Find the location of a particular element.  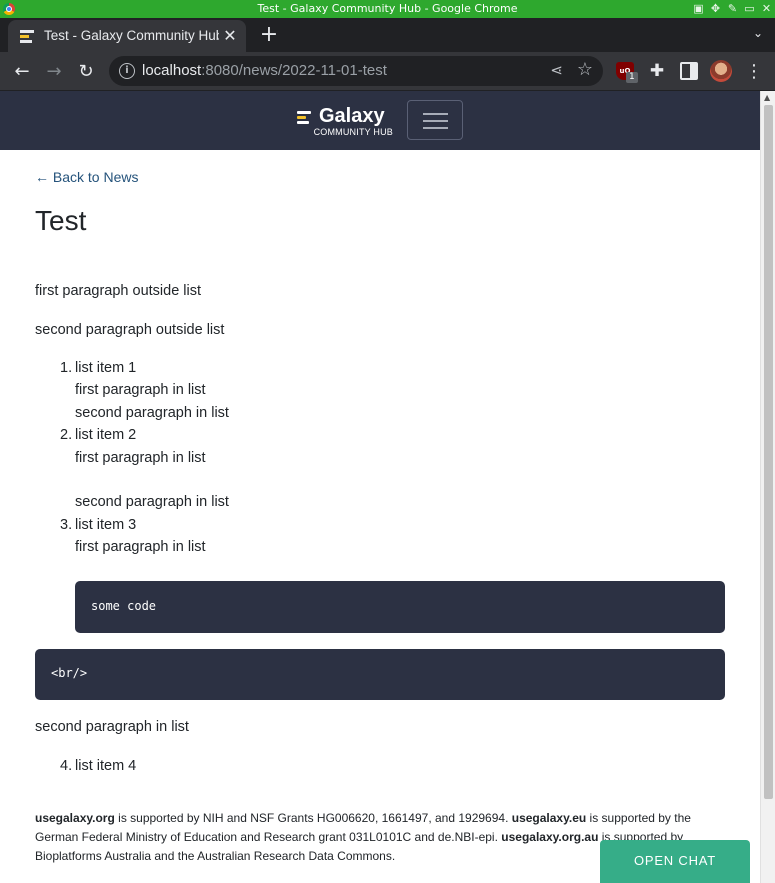

site-navbar: Galaxy COMMUNITY HUB is located at coordinates (380, 120).